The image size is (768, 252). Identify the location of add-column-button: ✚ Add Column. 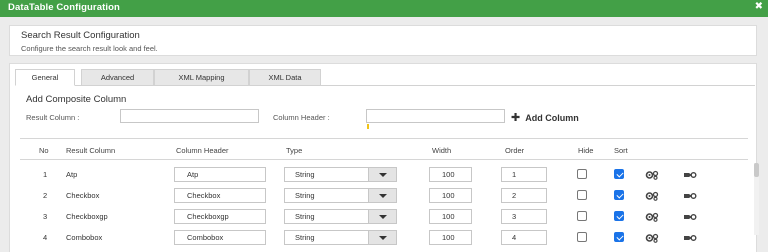
(545, 117).